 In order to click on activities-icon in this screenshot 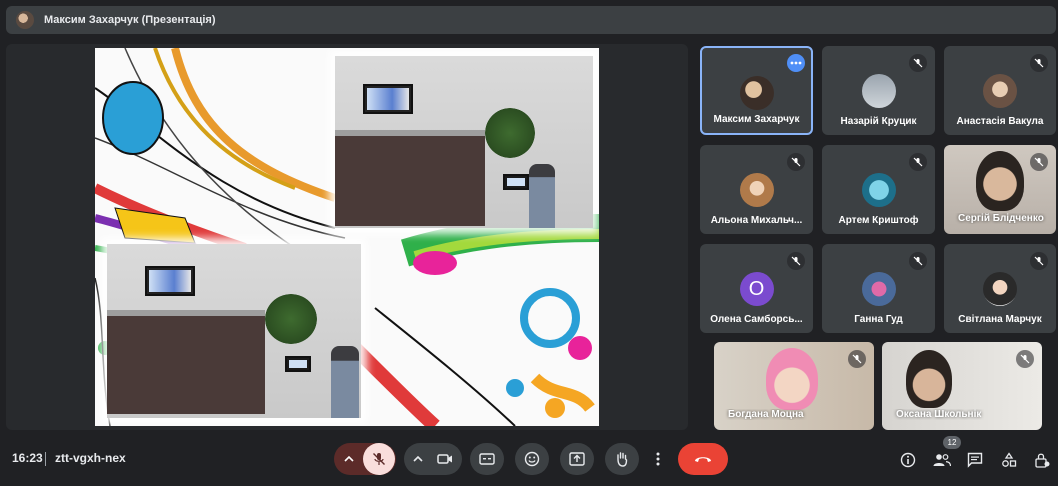, I will do `click(1009, 459)`.